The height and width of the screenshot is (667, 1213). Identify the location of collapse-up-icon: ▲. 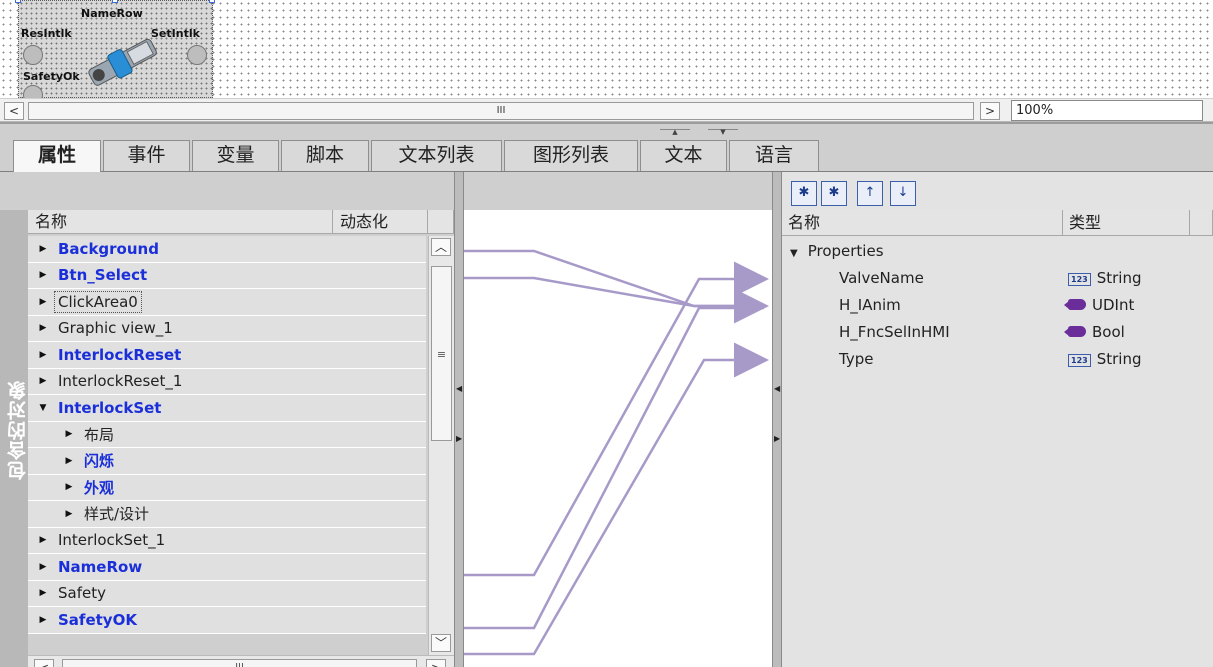
(675, 132).